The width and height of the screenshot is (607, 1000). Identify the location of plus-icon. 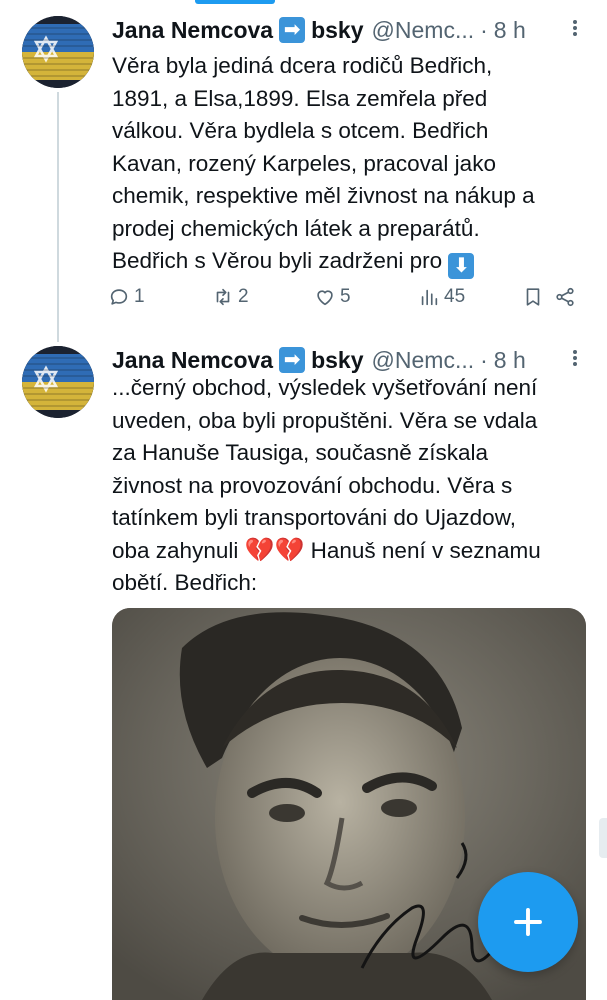
(528, 922).